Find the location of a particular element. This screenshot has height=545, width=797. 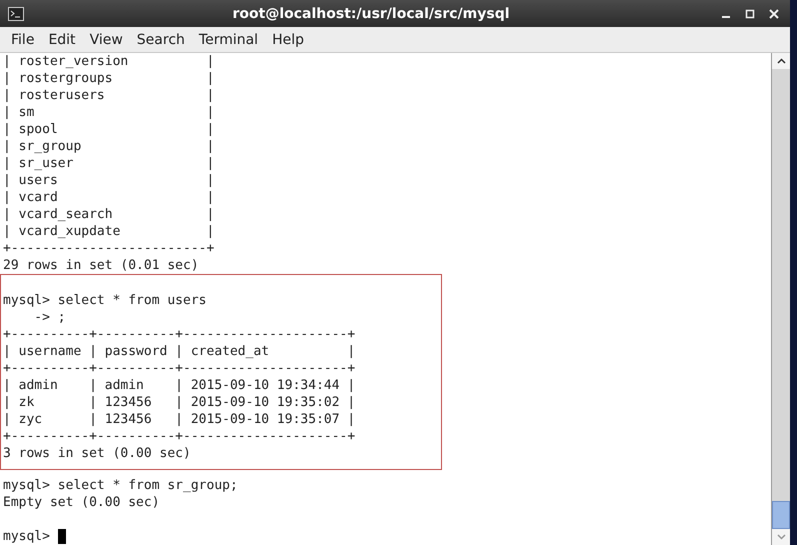

terminal-line: -> ; is located at coordinates (49, 317).